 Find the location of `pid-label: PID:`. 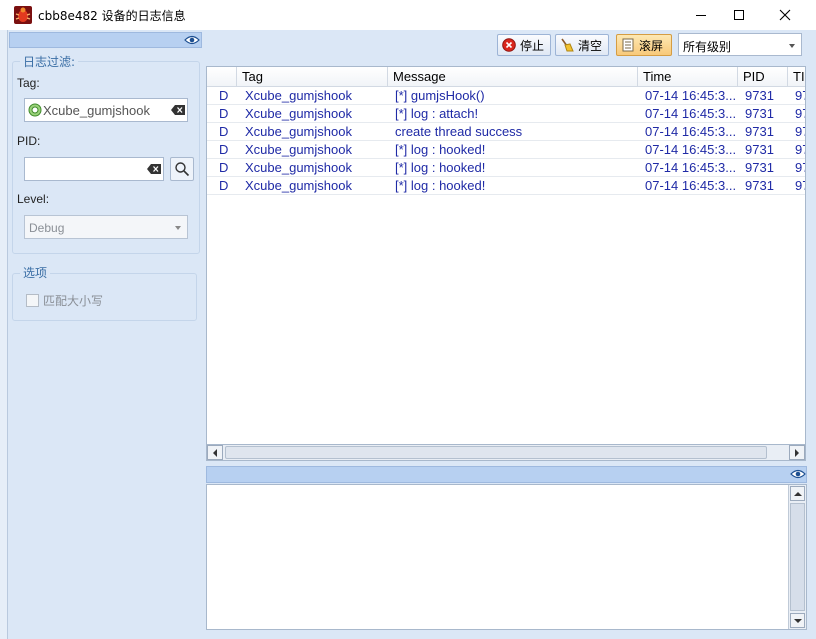

pid-label: PID: is located at coordinates (29, 141).